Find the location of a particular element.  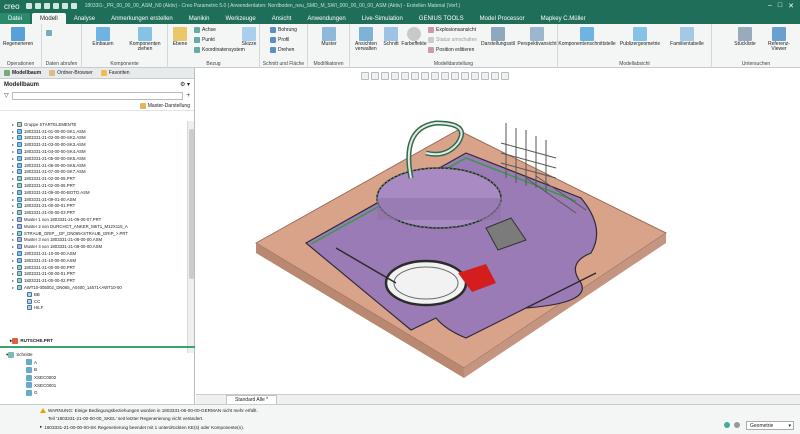

section-item: G is located at coordinates (97, 393).